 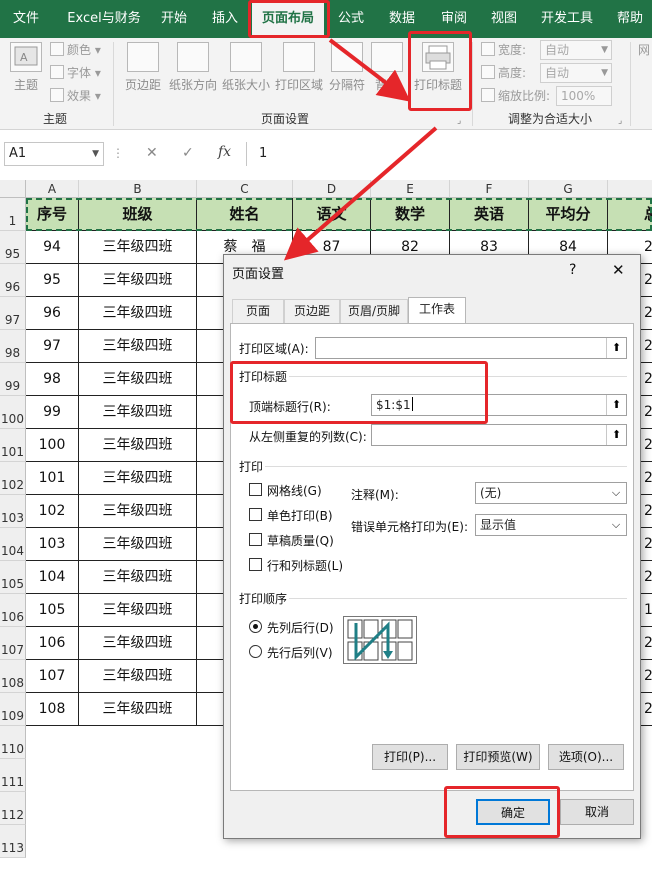 What do you see at coordinates (255, 539) in the screenshot?
I see `draft-quality-checkbox` at bounding box center [255, 539].